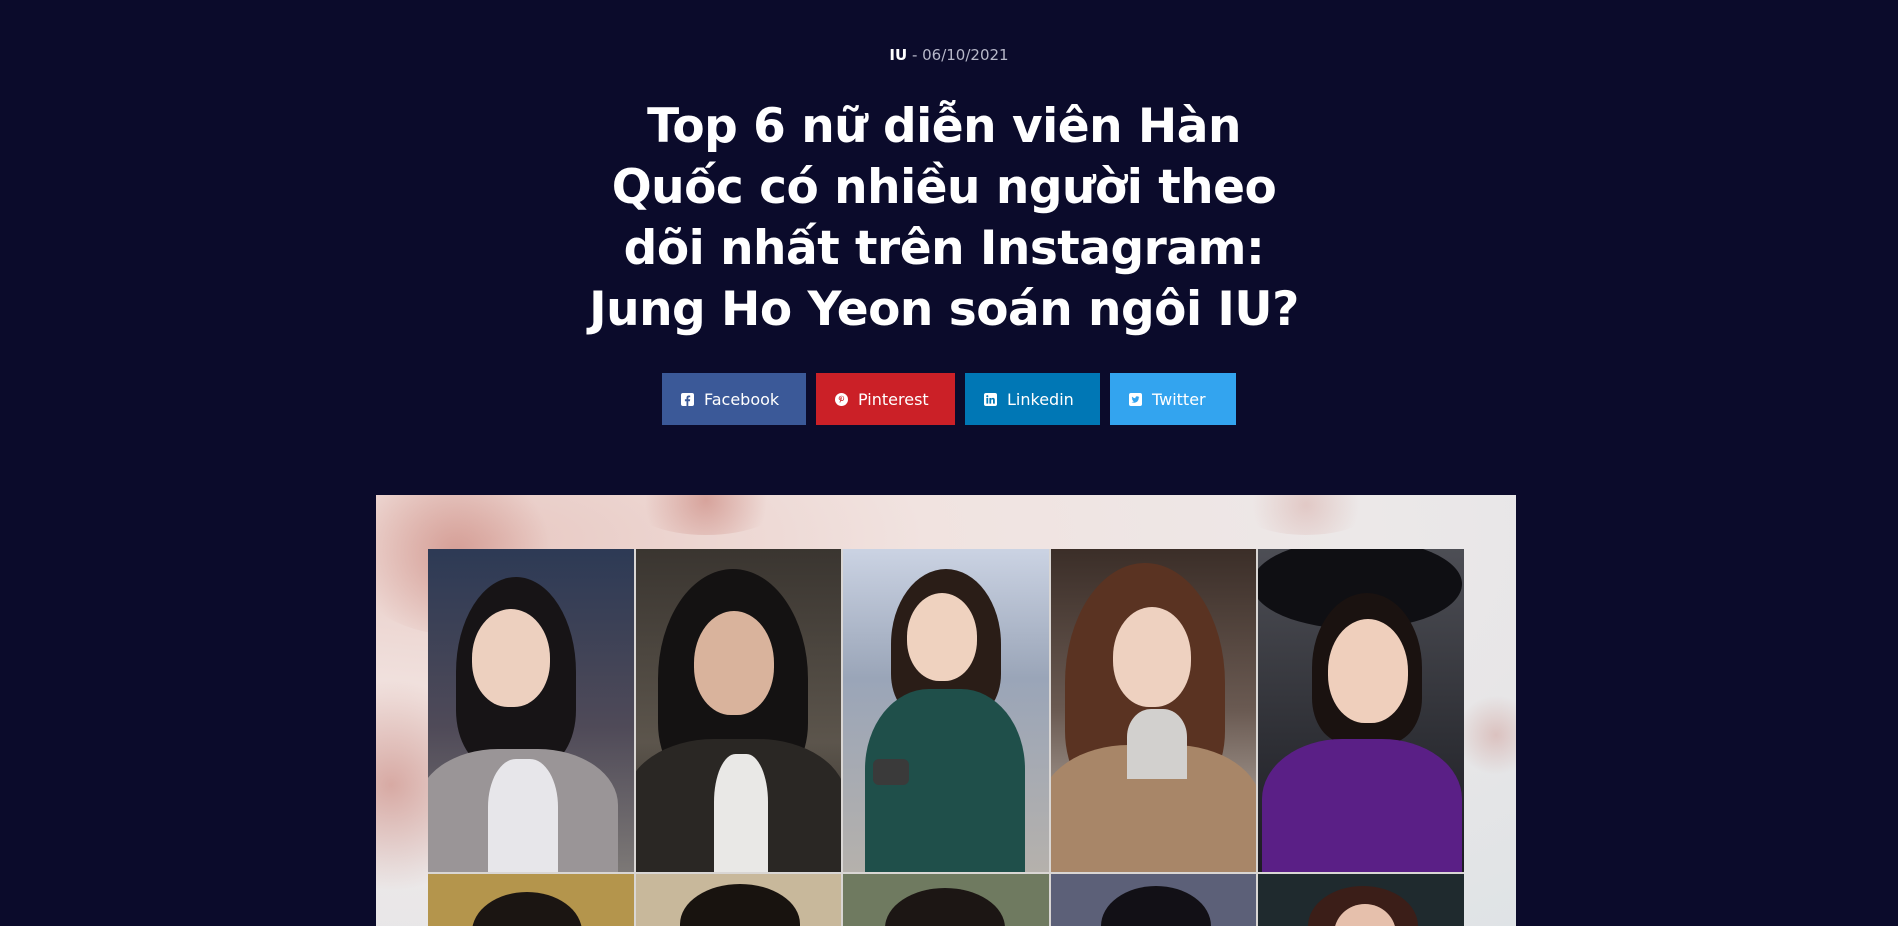 Image resolution: width=1898 pixels, height=926 pixels. I want to click on linkedin-icon, so click(990, 399).